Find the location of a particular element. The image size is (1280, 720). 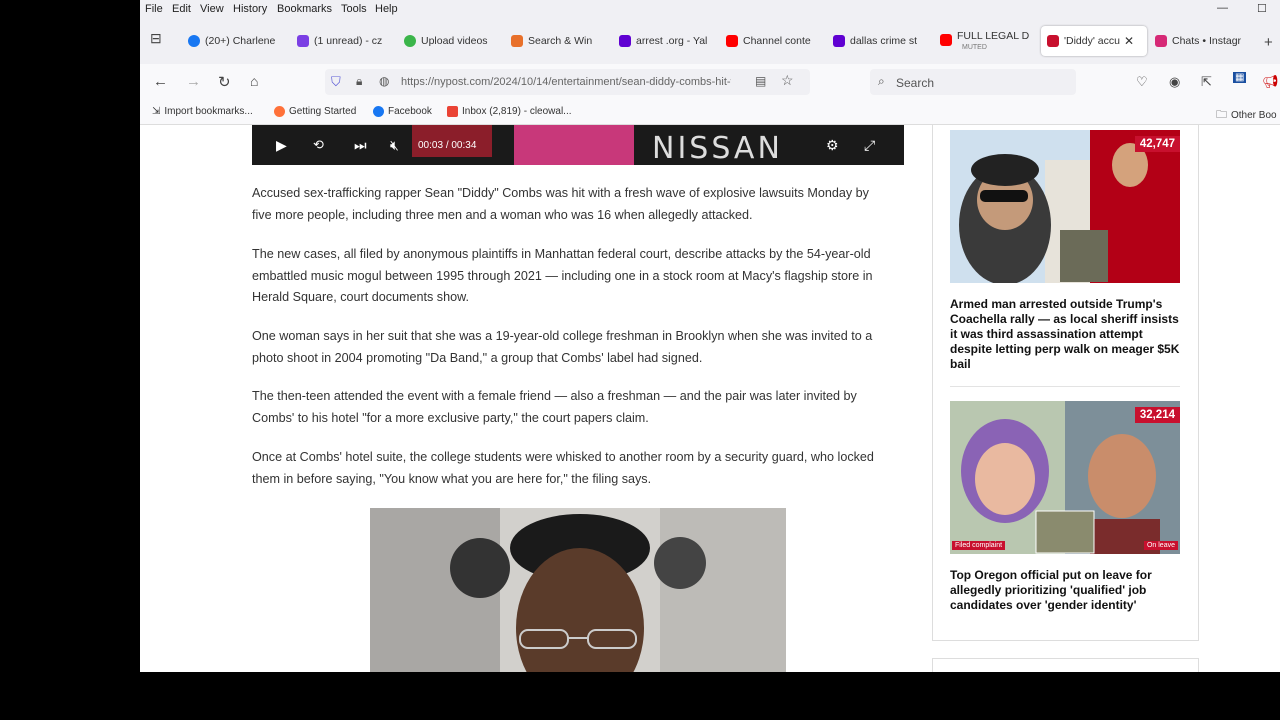

bookmark-other: 🗀 Other Boo is located at coordinates (1246, 115).